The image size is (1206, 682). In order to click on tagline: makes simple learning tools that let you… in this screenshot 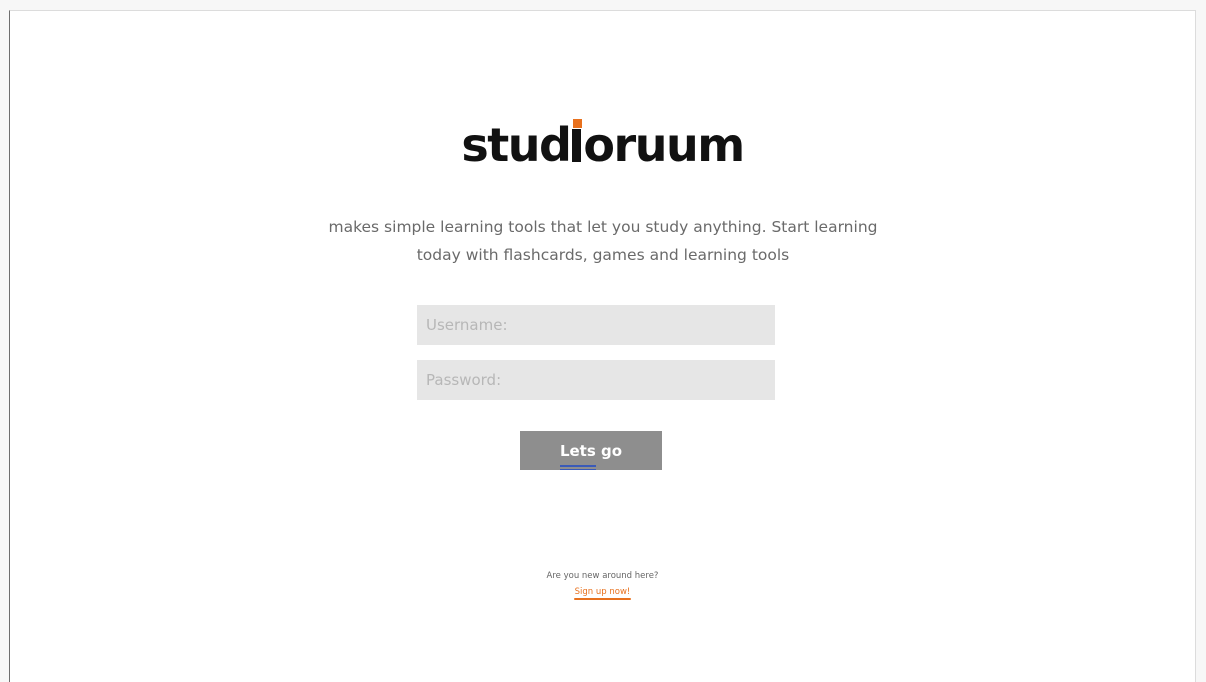, I will do `click(603, 241)`.